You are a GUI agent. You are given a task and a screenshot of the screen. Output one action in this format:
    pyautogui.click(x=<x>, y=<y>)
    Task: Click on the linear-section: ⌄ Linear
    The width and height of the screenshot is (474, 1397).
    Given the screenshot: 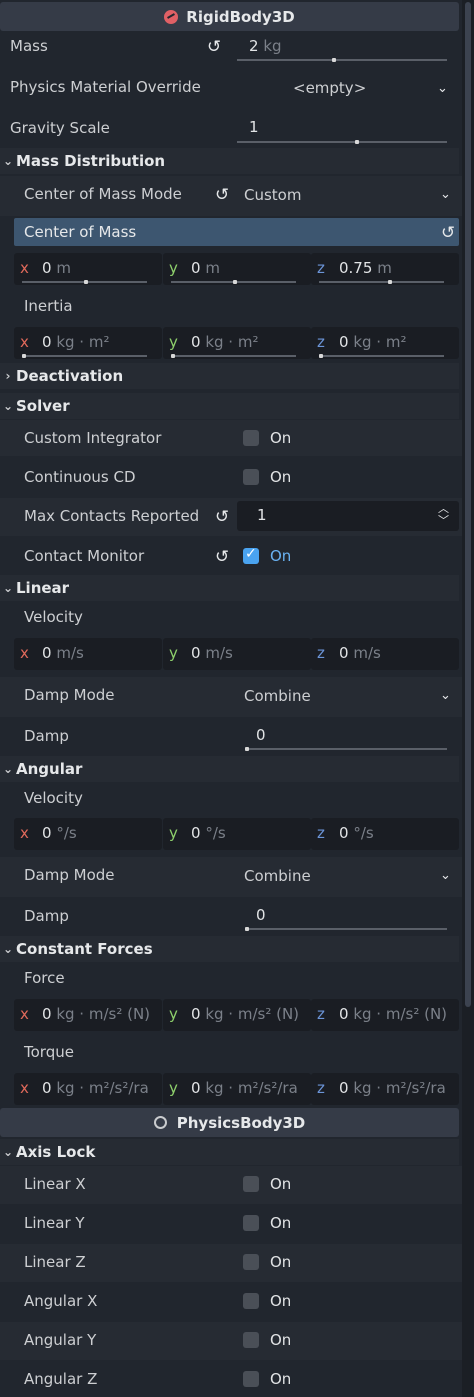 What is the action you would take?
    pyautogui.click(x=229, y=588)
    